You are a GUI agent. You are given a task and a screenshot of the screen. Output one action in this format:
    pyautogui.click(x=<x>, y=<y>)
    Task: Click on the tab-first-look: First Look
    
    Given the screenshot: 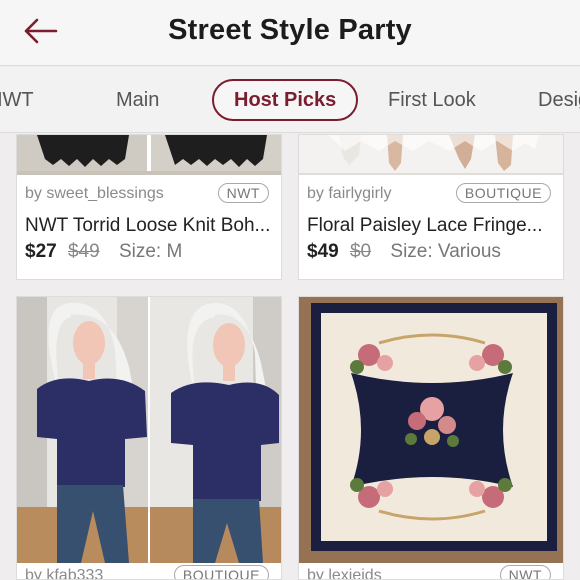 What is the action you would take?
    pyautogui.click(x=432, y=100)
    